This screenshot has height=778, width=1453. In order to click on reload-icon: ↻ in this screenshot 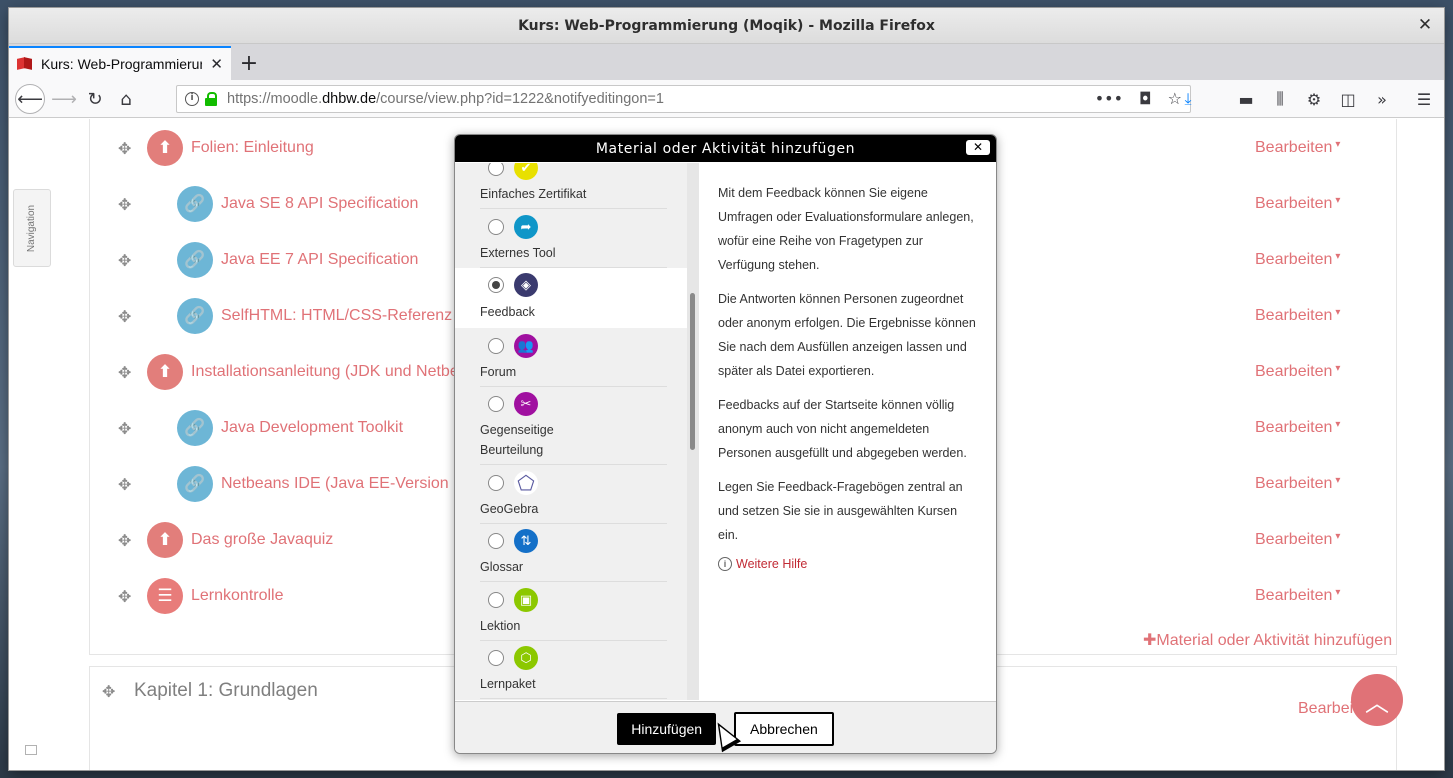, I will do `click(95, 99)`.